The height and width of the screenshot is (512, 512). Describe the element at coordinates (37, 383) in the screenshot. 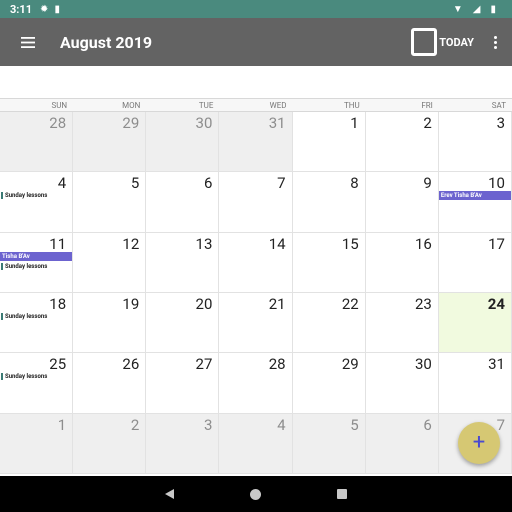

I see `day-cell: 25 Sunday lessons` at that location.